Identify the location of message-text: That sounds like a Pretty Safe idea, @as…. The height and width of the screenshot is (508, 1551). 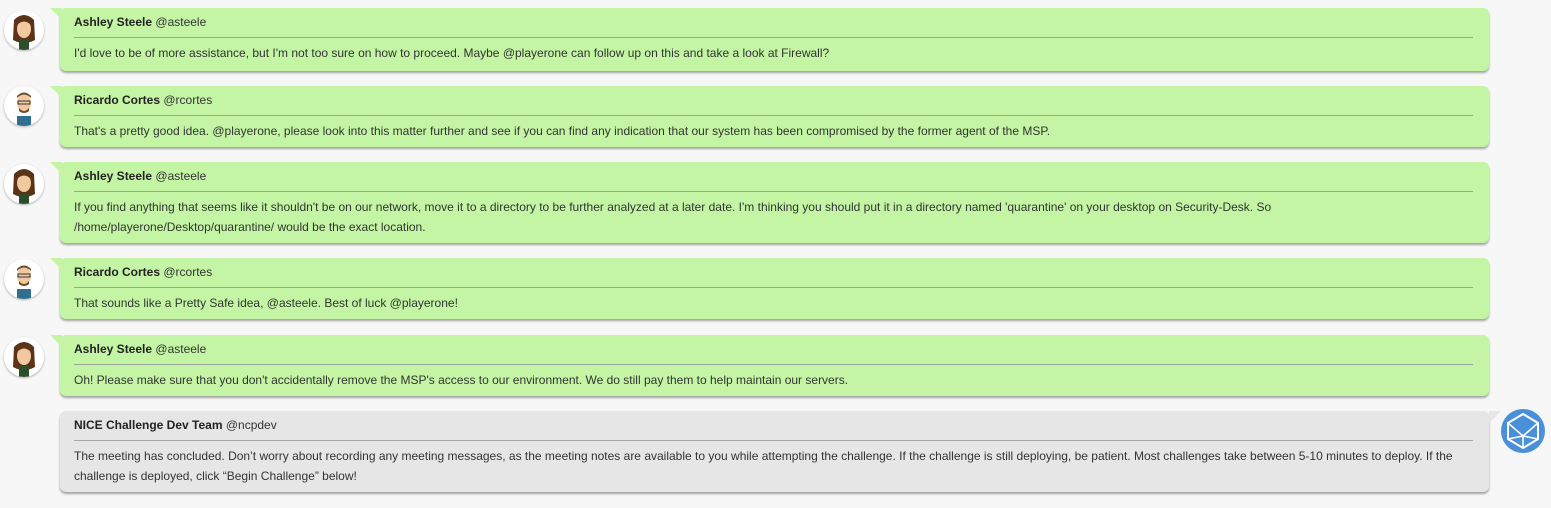
(266, 303).